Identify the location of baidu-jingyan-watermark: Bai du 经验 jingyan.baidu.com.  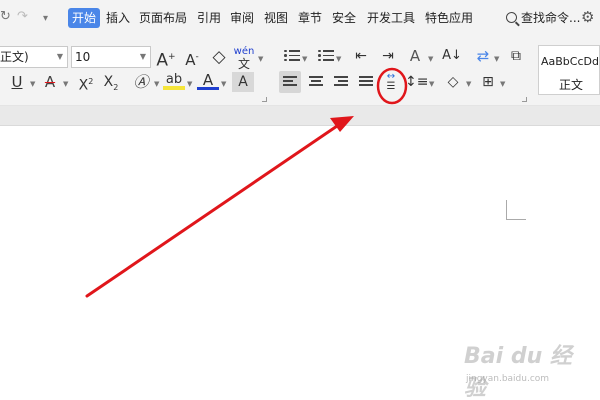
(522, 369).